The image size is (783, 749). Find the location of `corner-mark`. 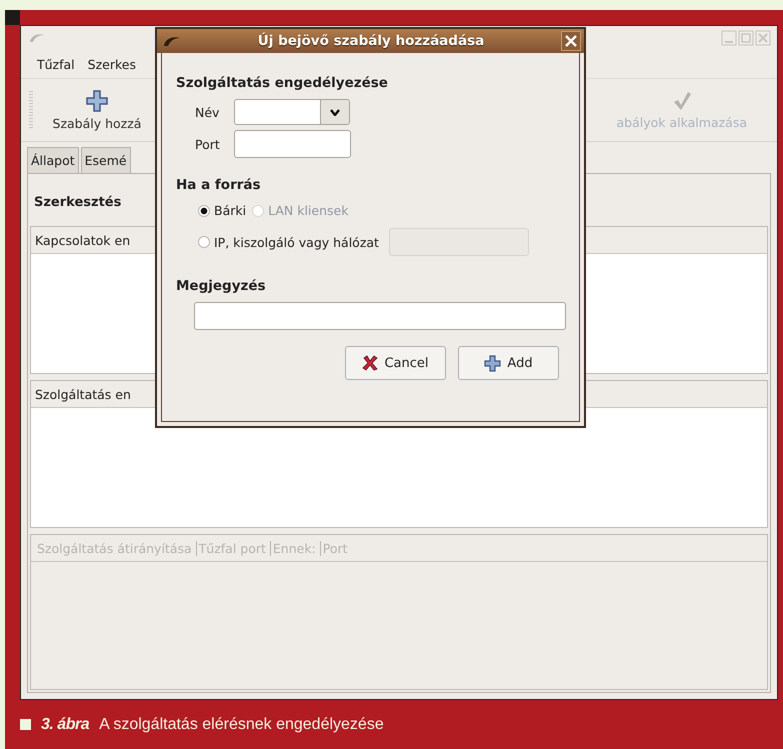

corner-mark is located at coordinates (12, 17).